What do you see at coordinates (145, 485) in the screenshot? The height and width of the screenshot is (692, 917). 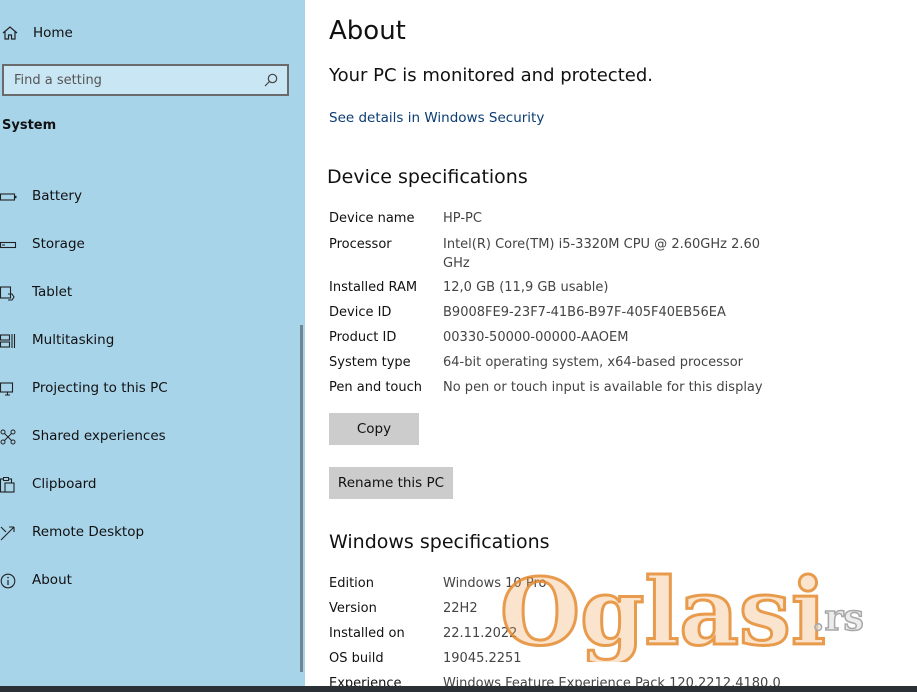 I see `sidebar-item-clipboard: Clipboard` at bounding box center [145, 485].